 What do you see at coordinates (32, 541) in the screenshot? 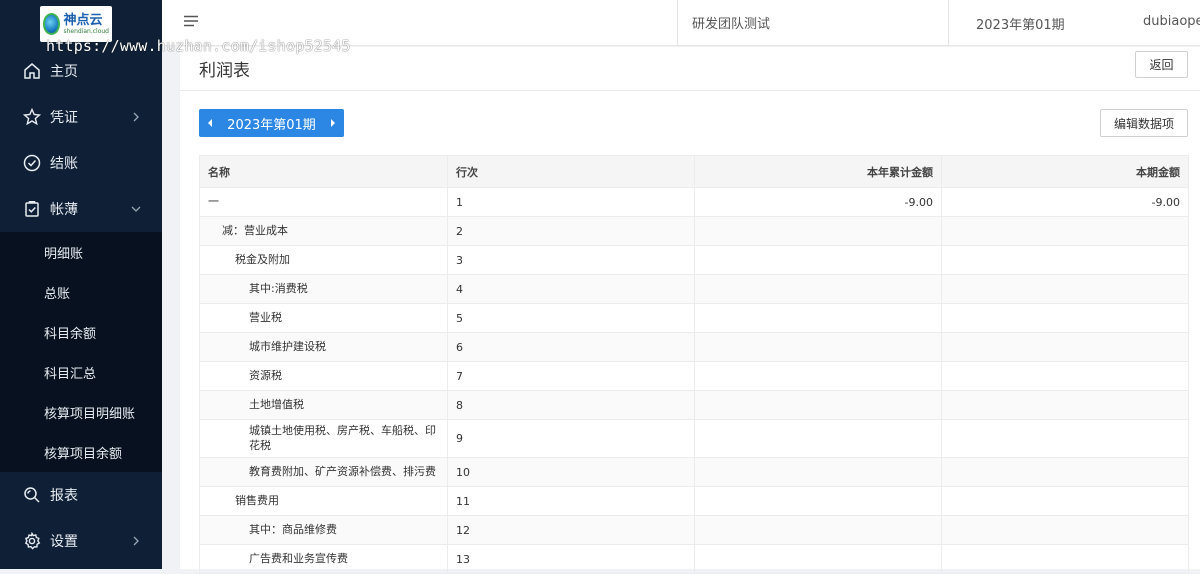
I see `gear-icon` at bounding box center [32, 541].